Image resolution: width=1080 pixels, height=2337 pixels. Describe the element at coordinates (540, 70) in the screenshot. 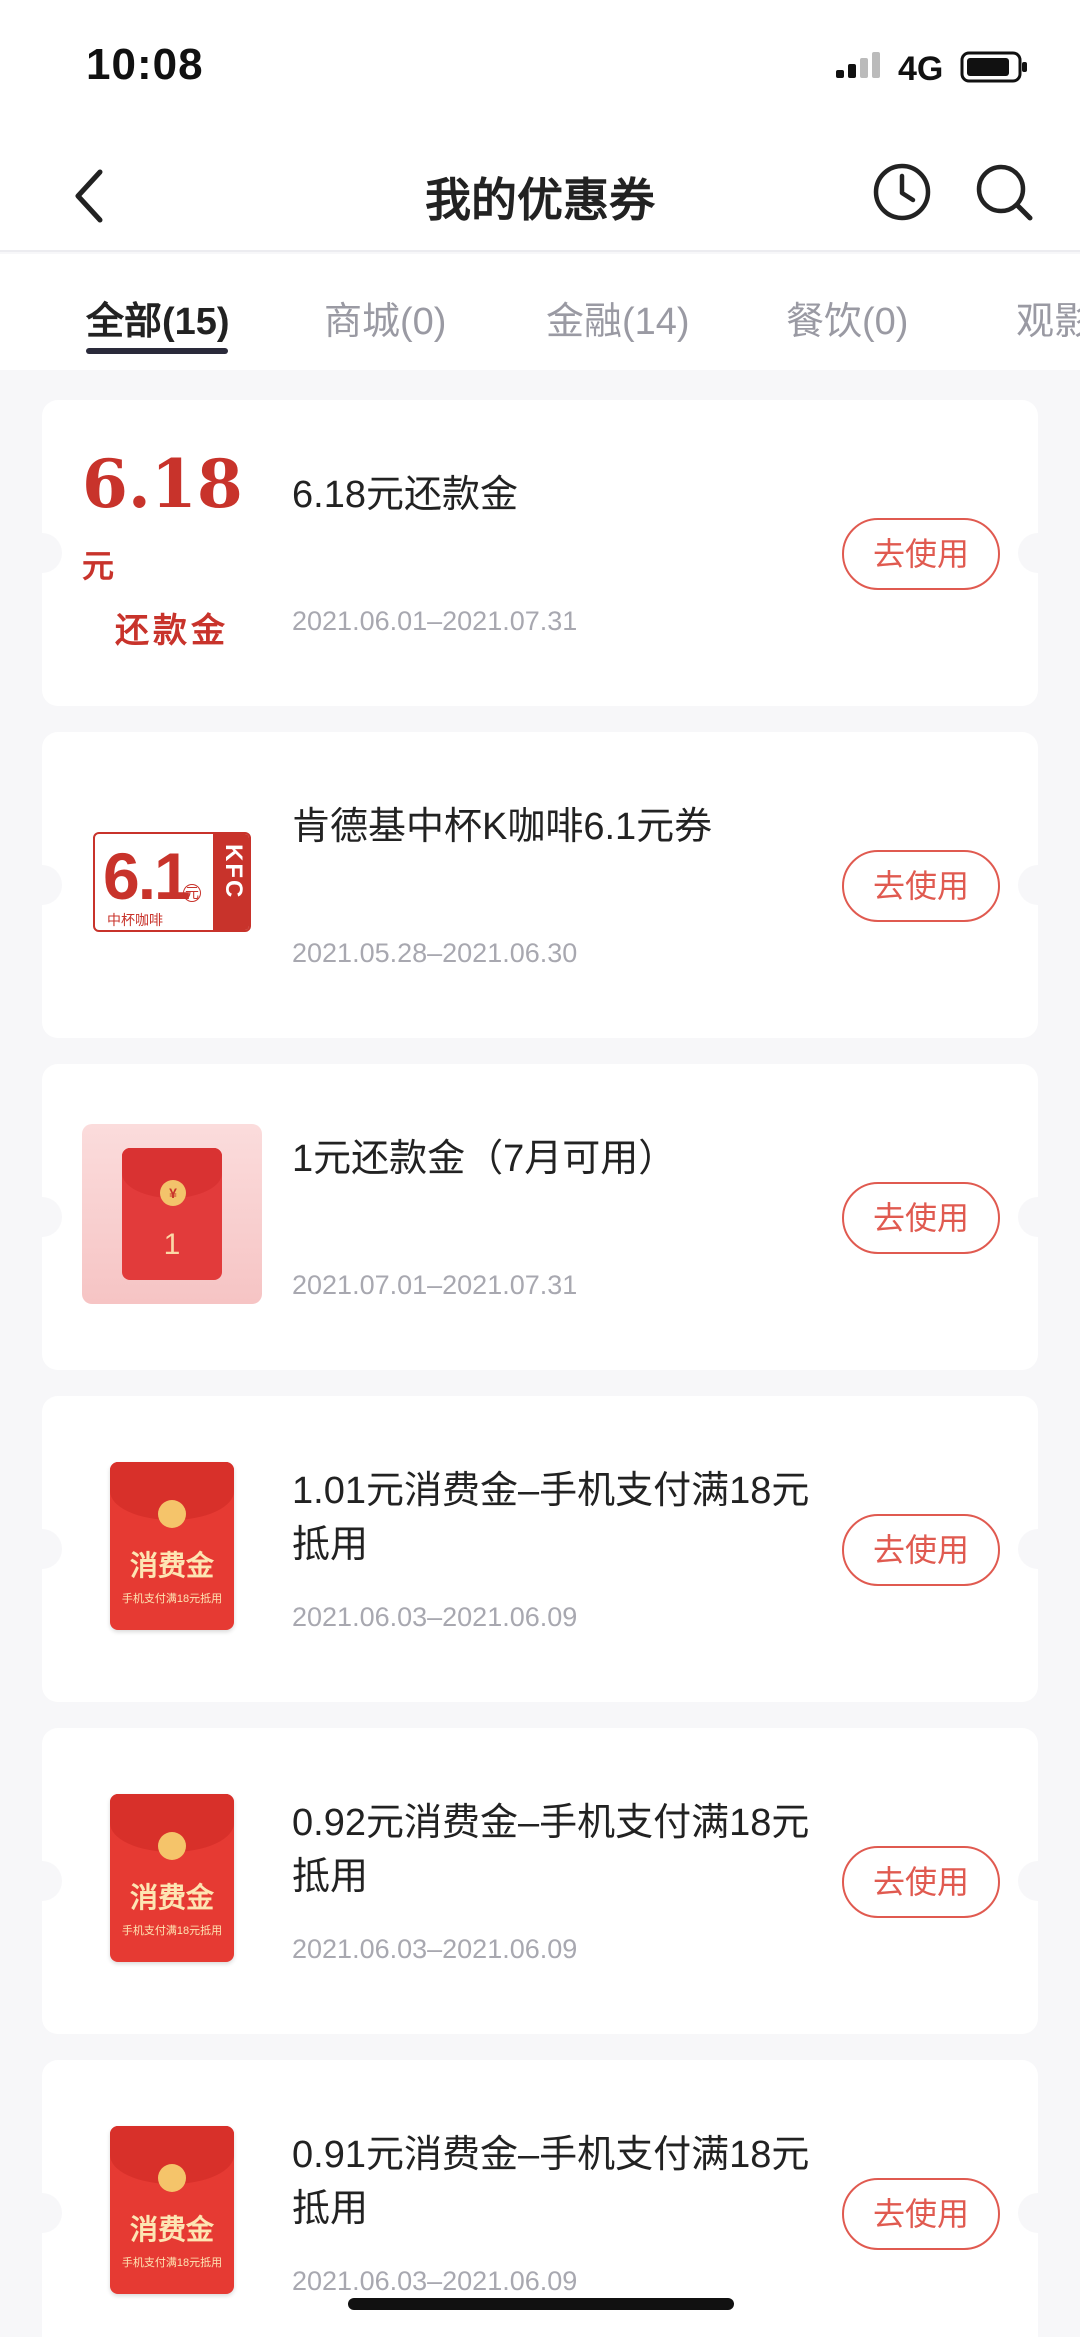

I see `status-bar: 10:08 4G` at that location.